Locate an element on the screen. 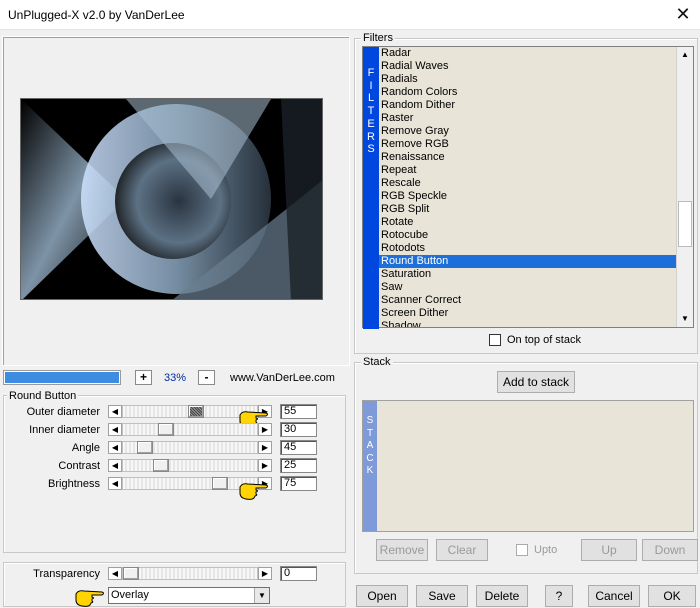 Image resolution: width=700 pixels, height=608 pixels. window-title: UnPlugged-X v2.0 by VanDerLee is located at coordinates (96, 15).